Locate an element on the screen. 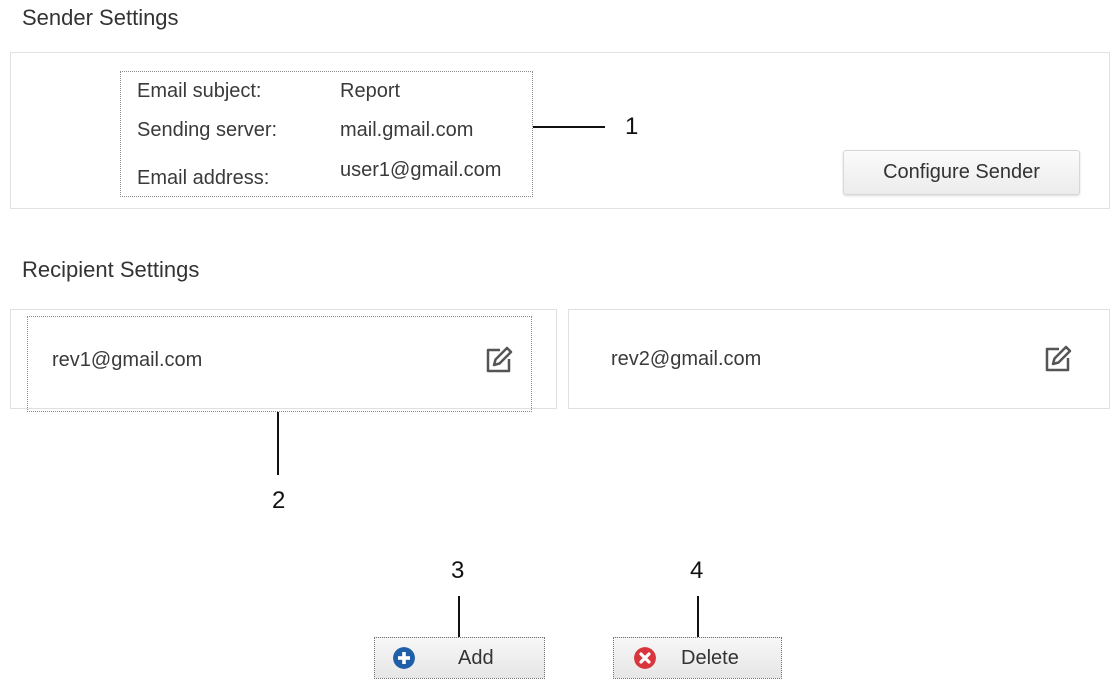  delete-button: Delete is located at coordinates (697, 658).